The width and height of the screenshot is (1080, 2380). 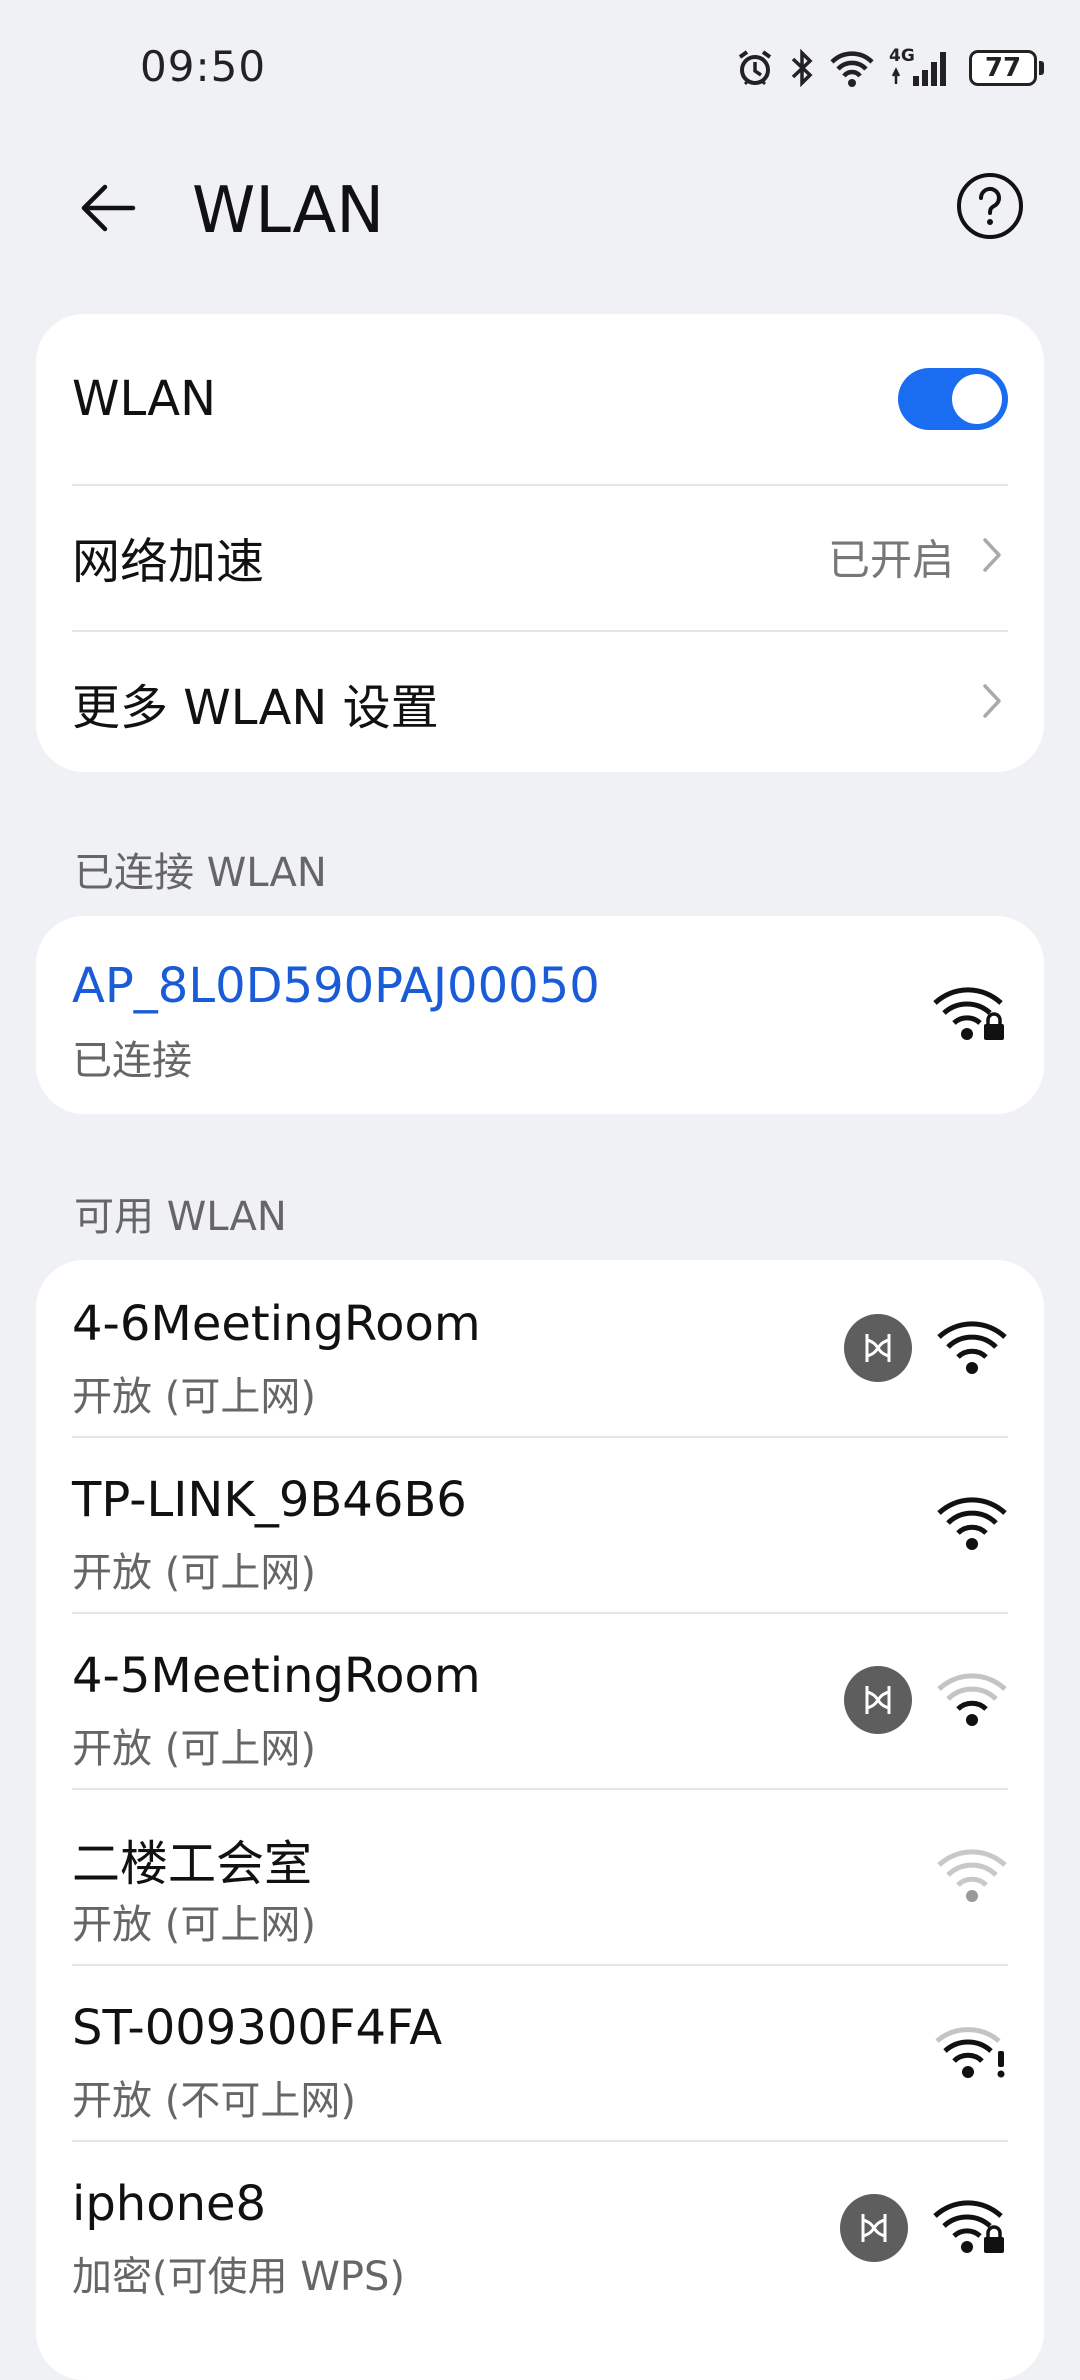 I want to click on back-button, so click(x=108, y=210).